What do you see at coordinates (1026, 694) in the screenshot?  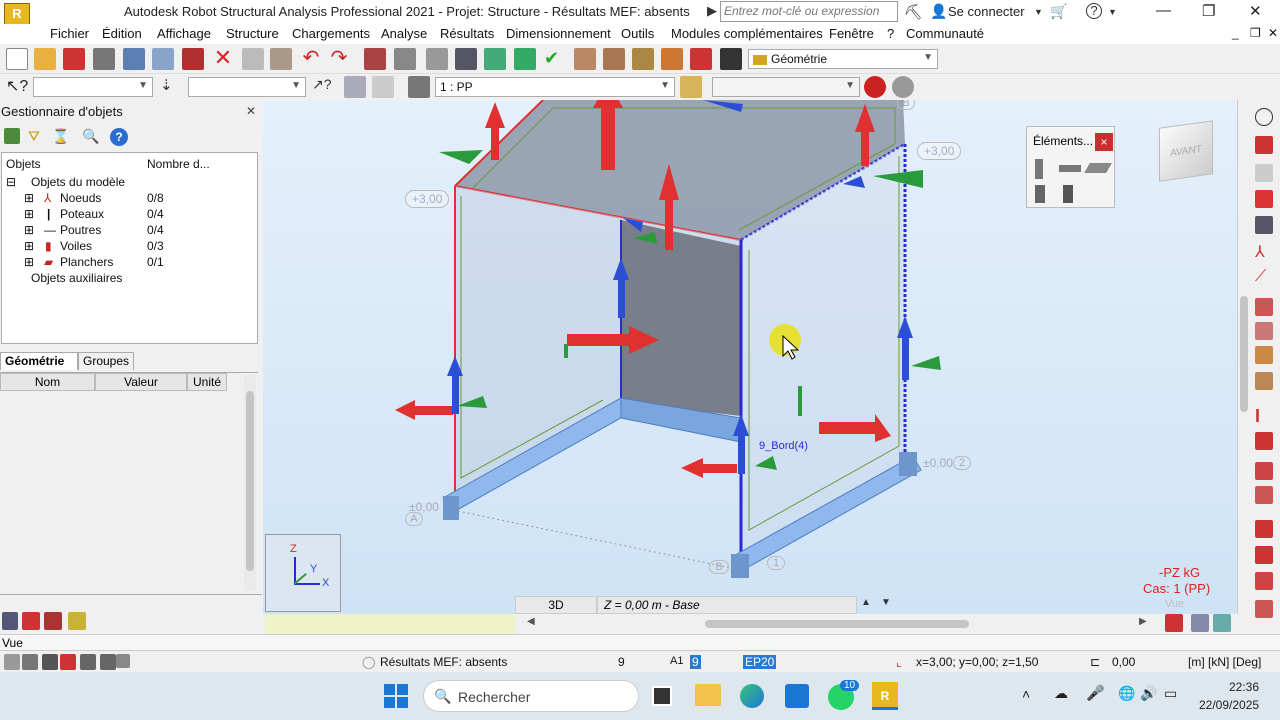 I see `chevron-up-icon: ˄` at bounding box center [1026, 694].